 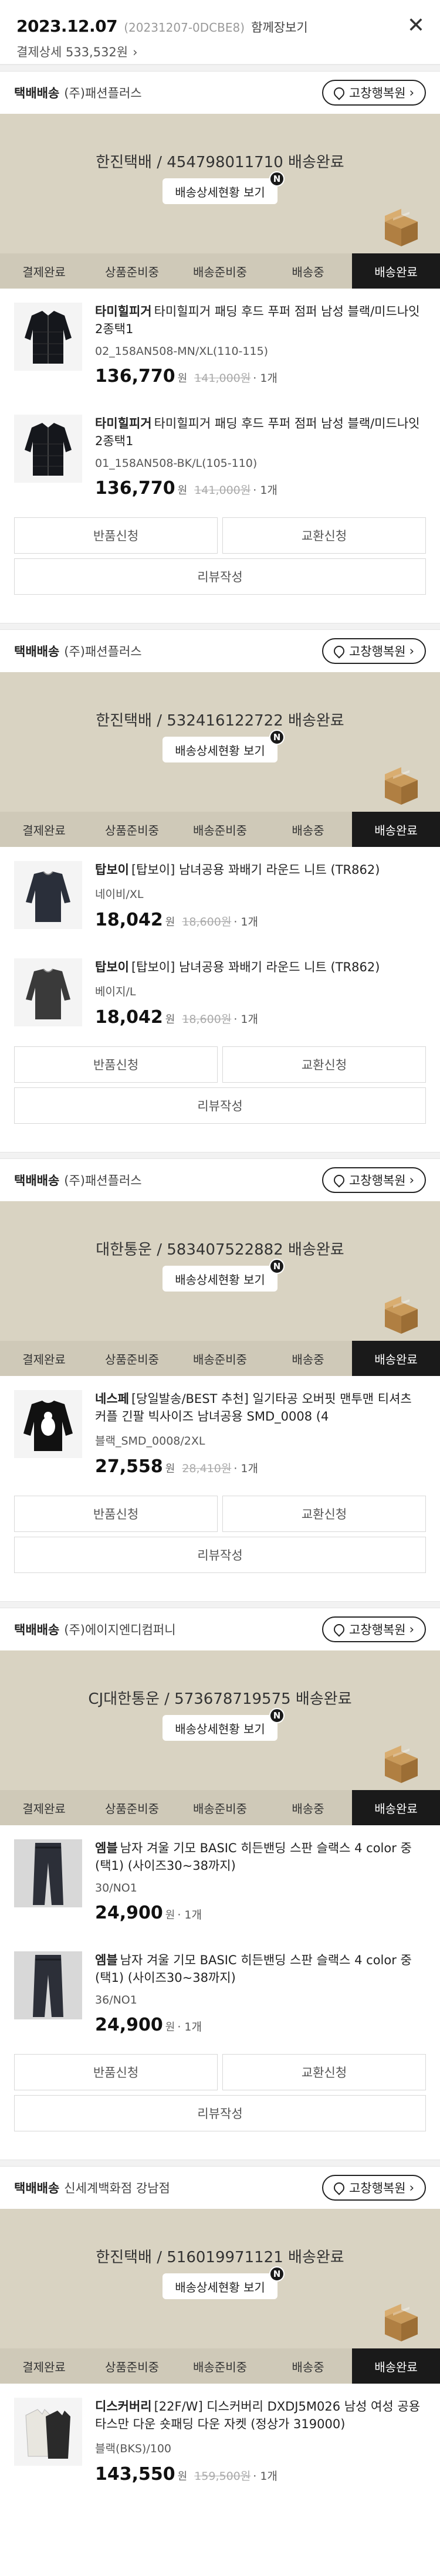 I want to click on close-icon: ✕, so click(x=416, y=26).